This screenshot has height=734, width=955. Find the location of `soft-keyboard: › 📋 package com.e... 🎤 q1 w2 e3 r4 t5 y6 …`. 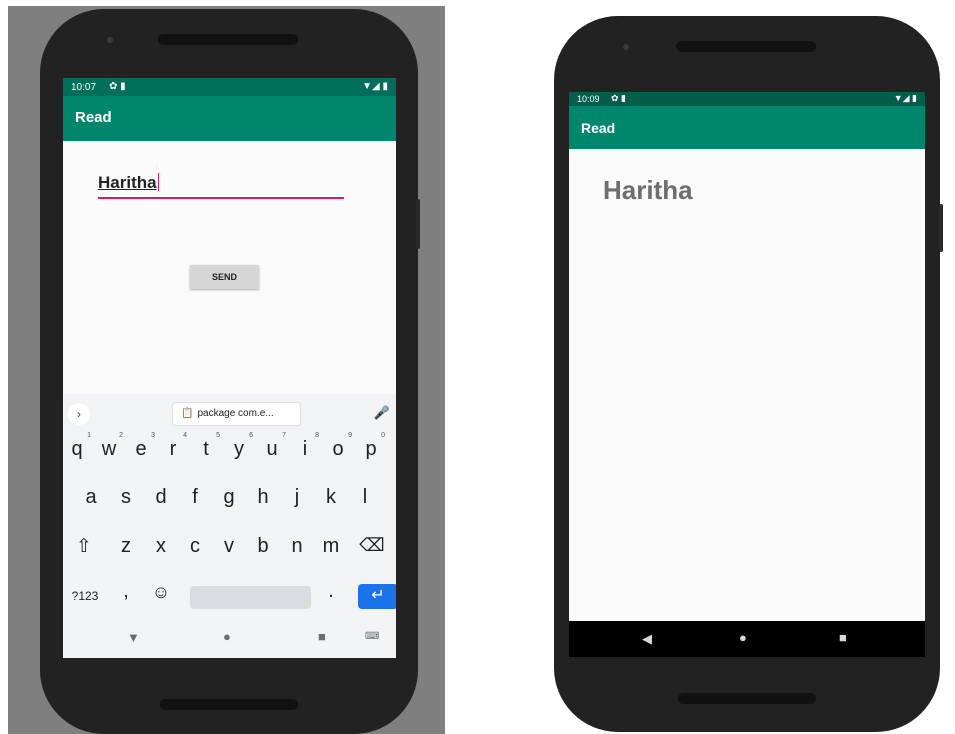

soft-keyboard: › 📋 package com.e... 🎤 q1 w2 e3 r4 t5 y6 … is located at coordinates (229, 526).